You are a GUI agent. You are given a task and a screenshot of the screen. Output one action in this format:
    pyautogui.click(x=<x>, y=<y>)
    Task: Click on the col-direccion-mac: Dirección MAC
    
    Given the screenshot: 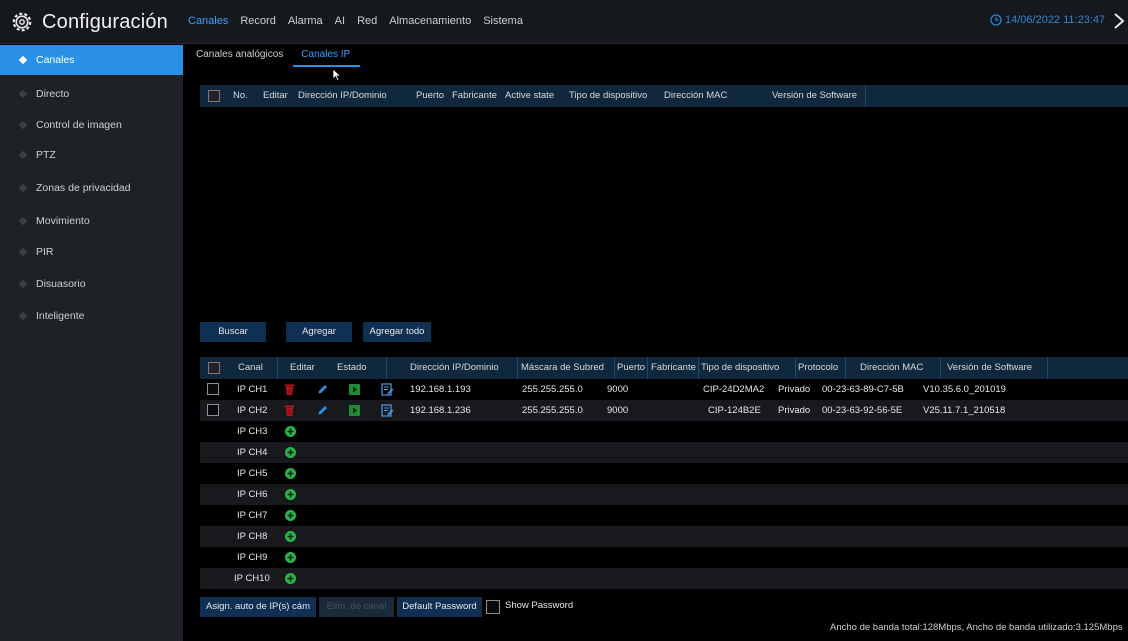 What is the action you would take?
    pyautogui.click(x=894, y=368)
    